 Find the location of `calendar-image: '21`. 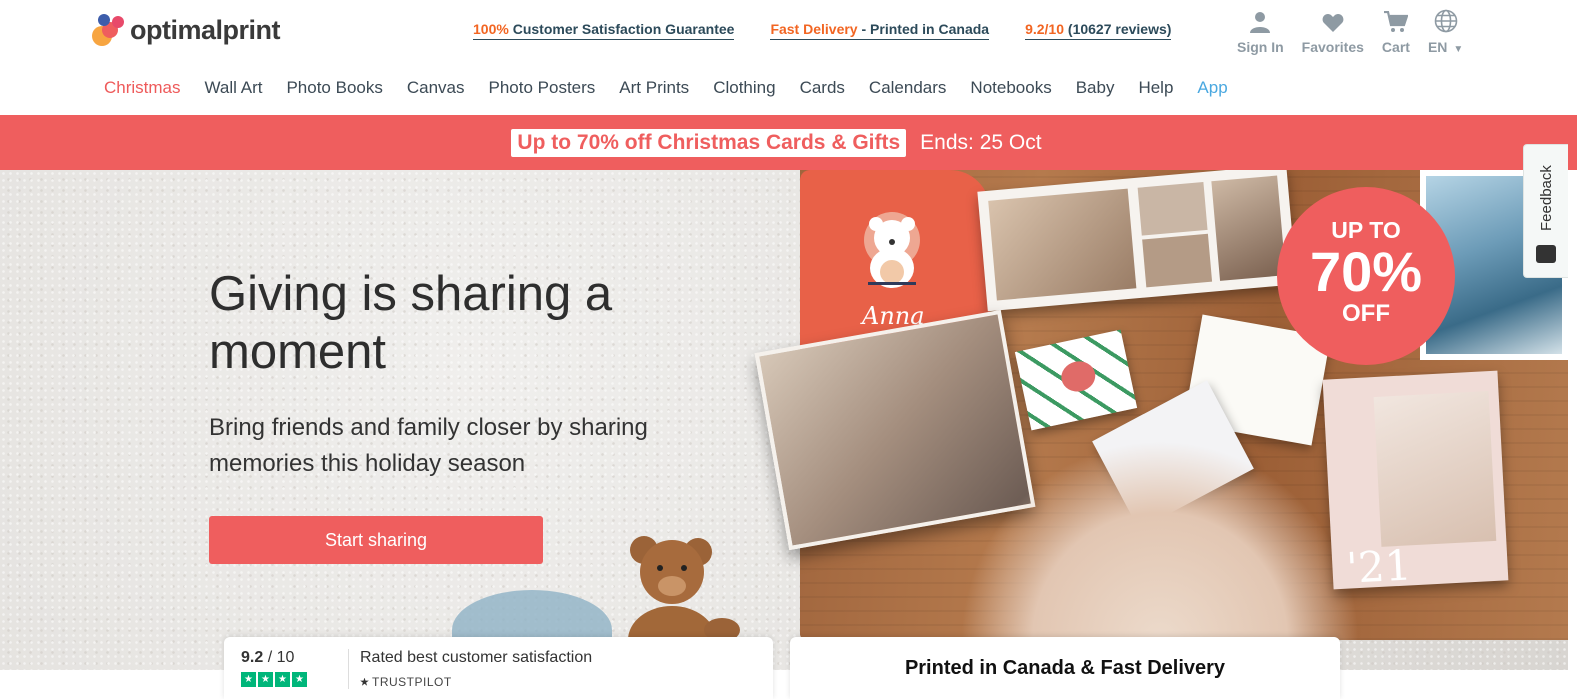

calendar-image: '21 is located at coordinates (1415, 481).